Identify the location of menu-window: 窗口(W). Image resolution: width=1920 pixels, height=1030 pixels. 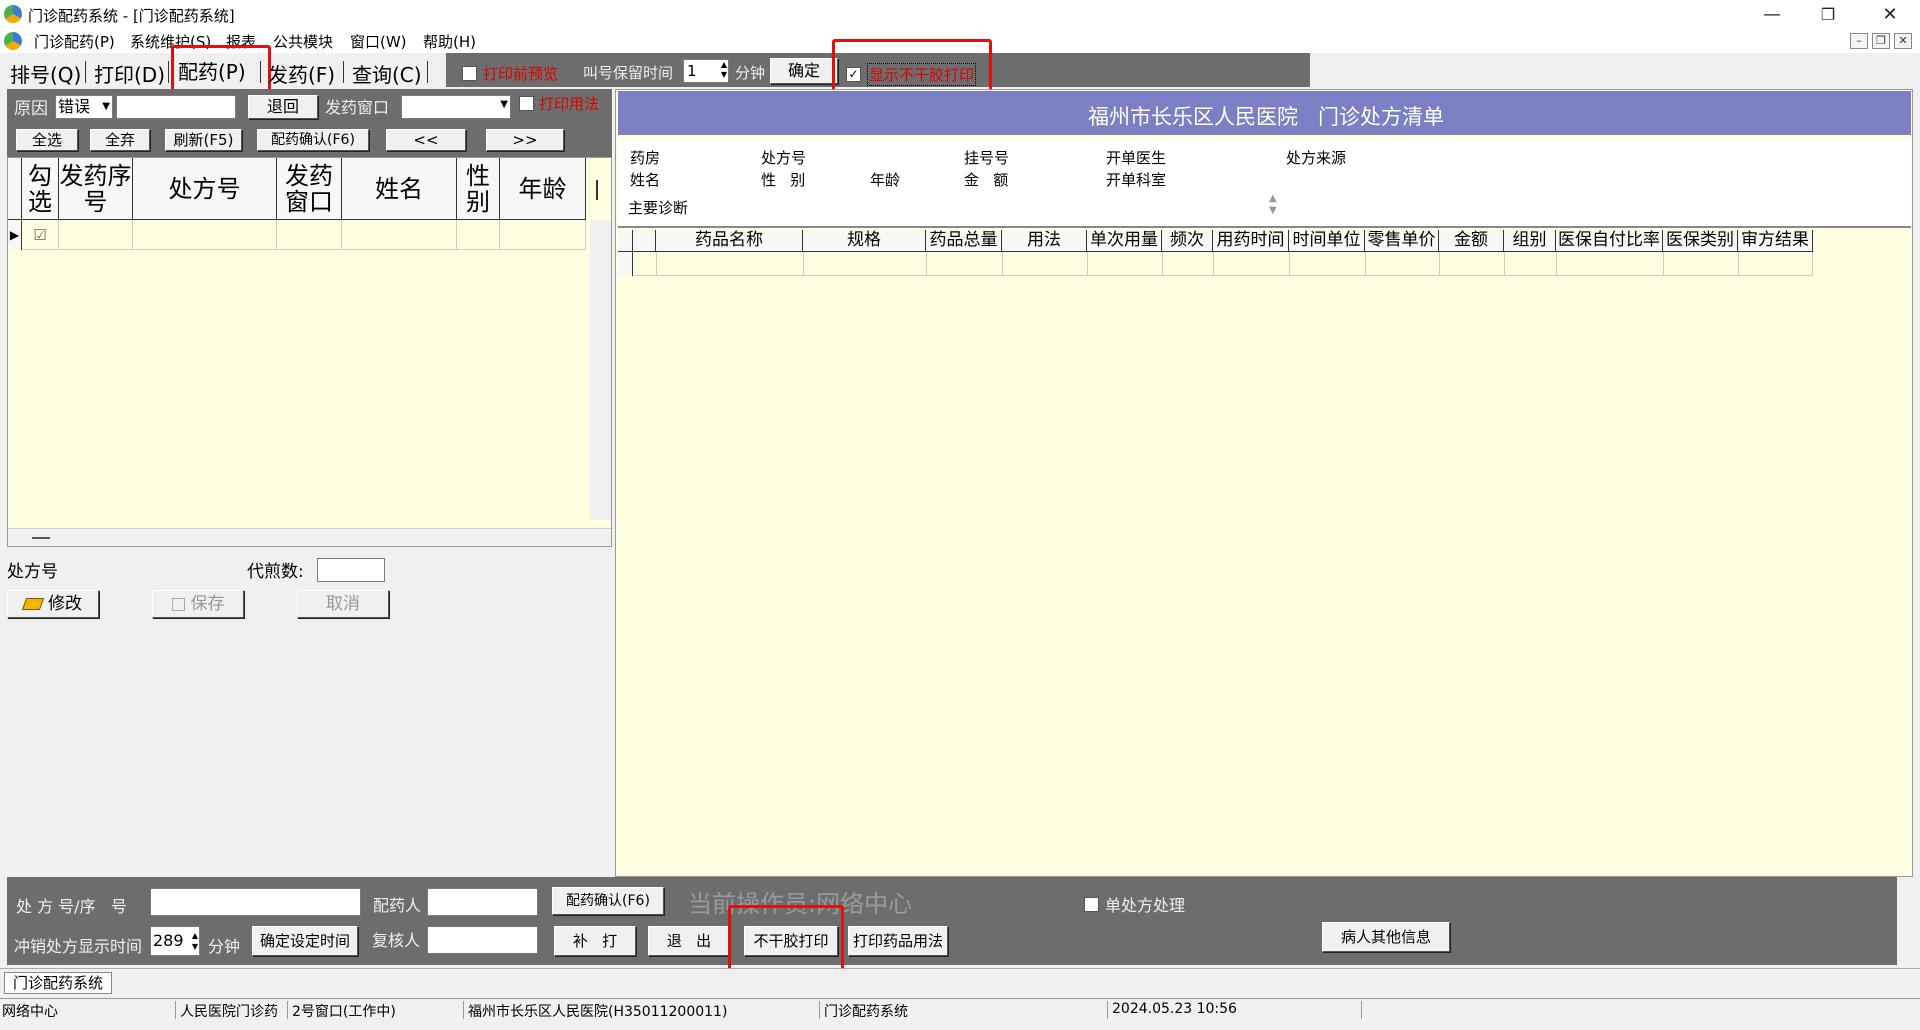
(378, 41).